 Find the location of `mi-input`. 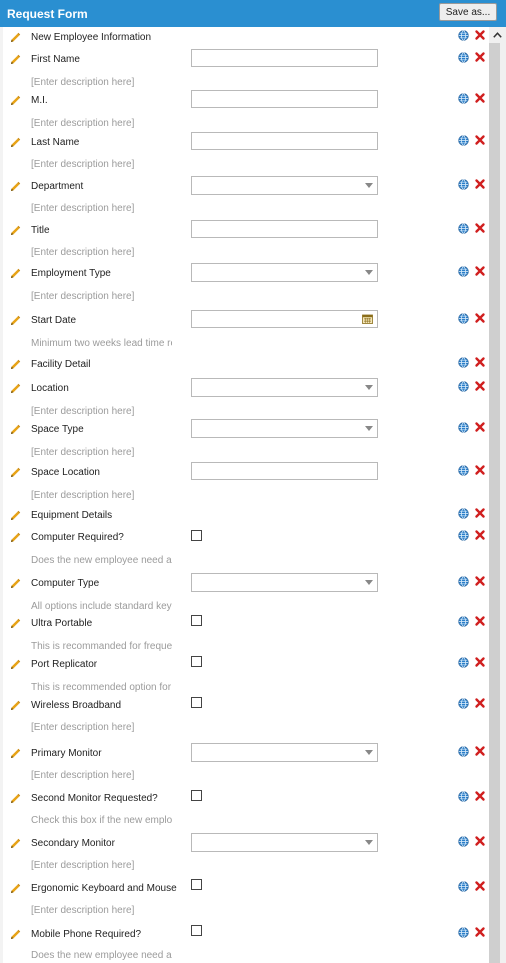

mi-input is located at coordinates (284, 99).